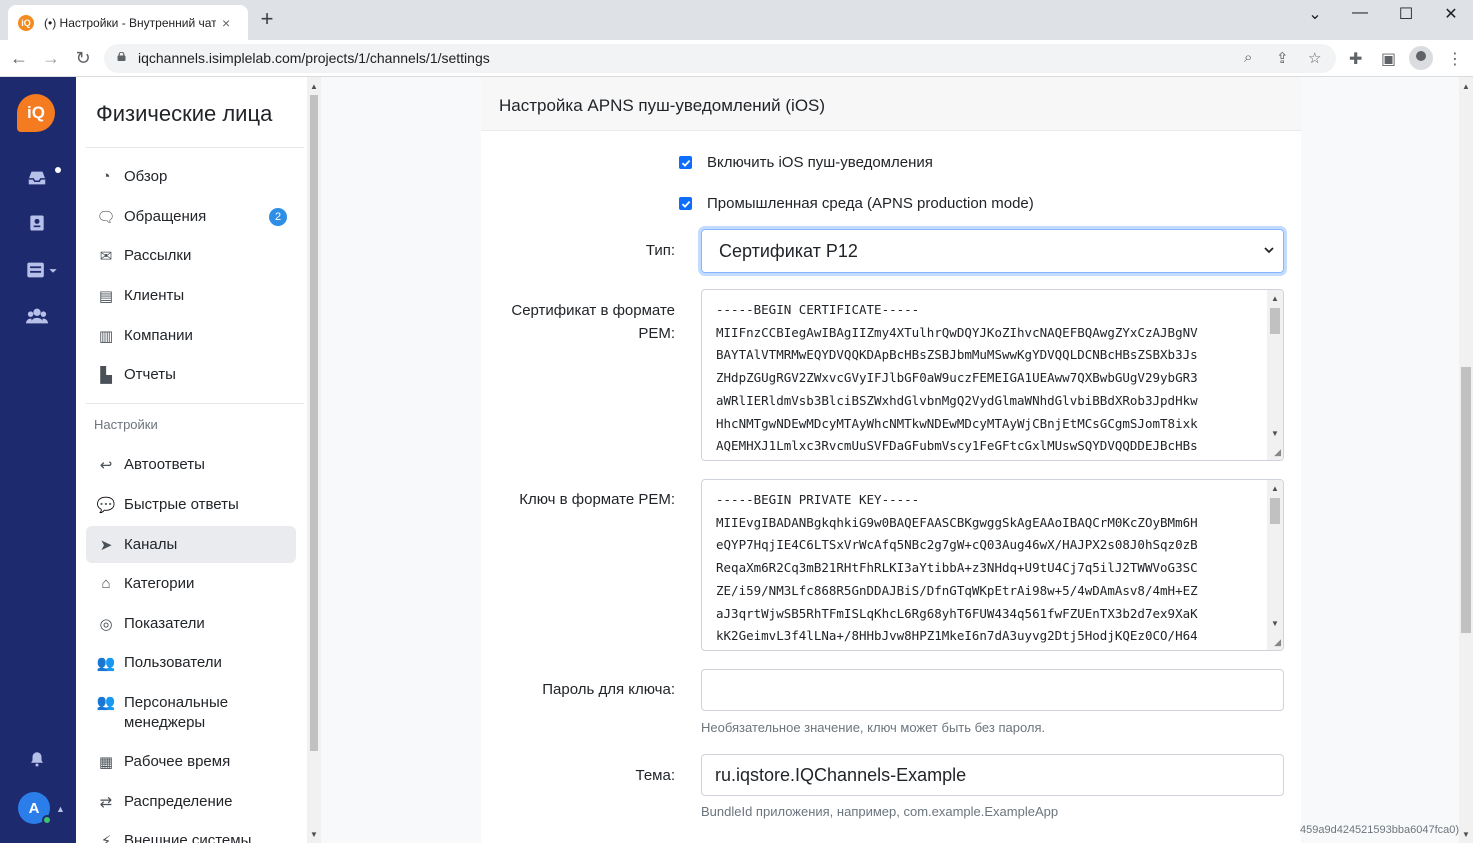 This screenshot has height=843, width=1473. What do you see at coordinates (106, 802) in the screenshot?
I see `exchange-icon: ⇄` at bounding box center [106, 802].